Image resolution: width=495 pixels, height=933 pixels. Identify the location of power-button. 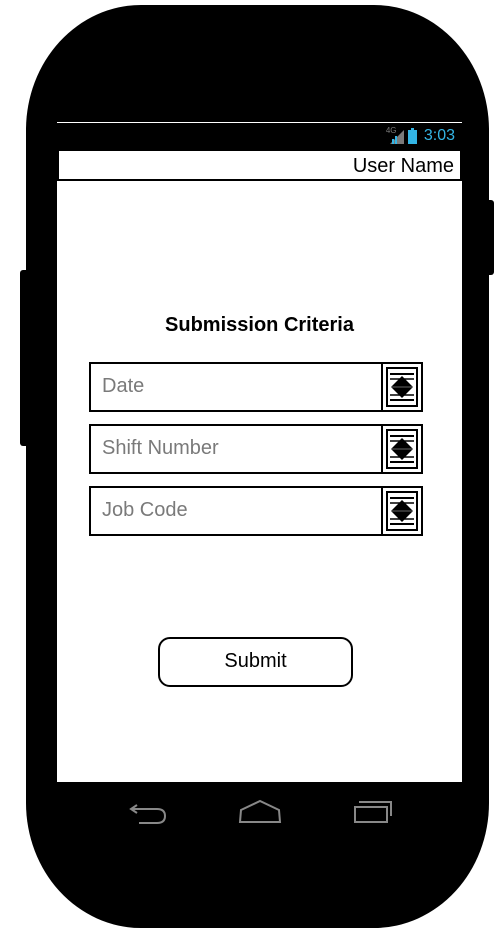
(488, 237).